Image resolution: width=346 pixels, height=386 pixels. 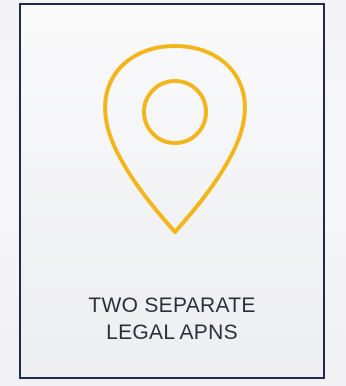 I want to click on caption-line-1: TWO SEPARATE, so click(x=172, y=305).